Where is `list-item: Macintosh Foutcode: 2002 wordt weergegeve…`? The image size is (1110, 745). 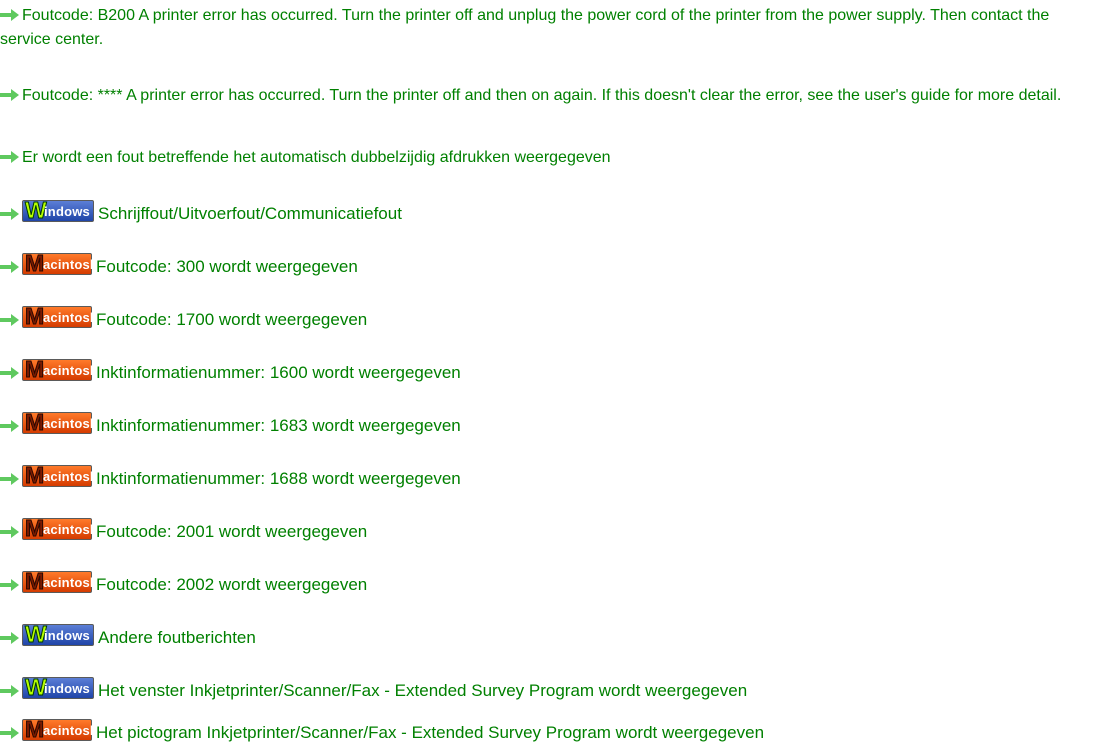 list-item: Macintosh Foutcode: 2002 wordt weergegeve… is located at coordinates (550, 582).